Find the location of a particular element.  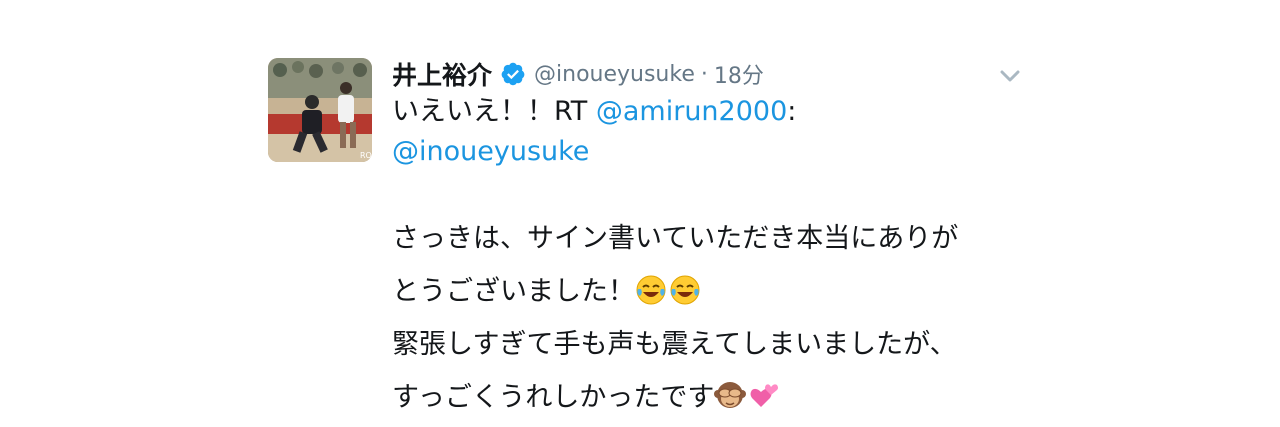

tweet-text-line: すっごくうれしかったです is located at coordinates (707, 397).